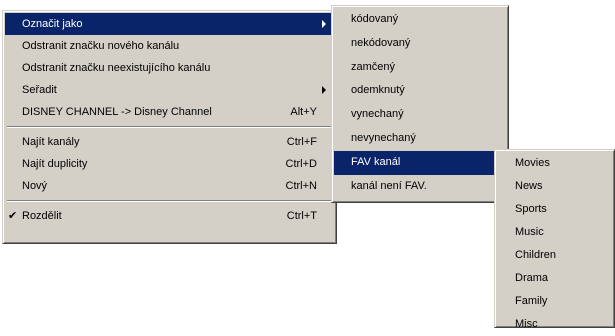 This screenshot has width=615, height=336. What do you see at coordinates (420, 91) in the screenshot?
I see `submenu-item-unlocked: odemknutý` at bounding box center [420, 91].